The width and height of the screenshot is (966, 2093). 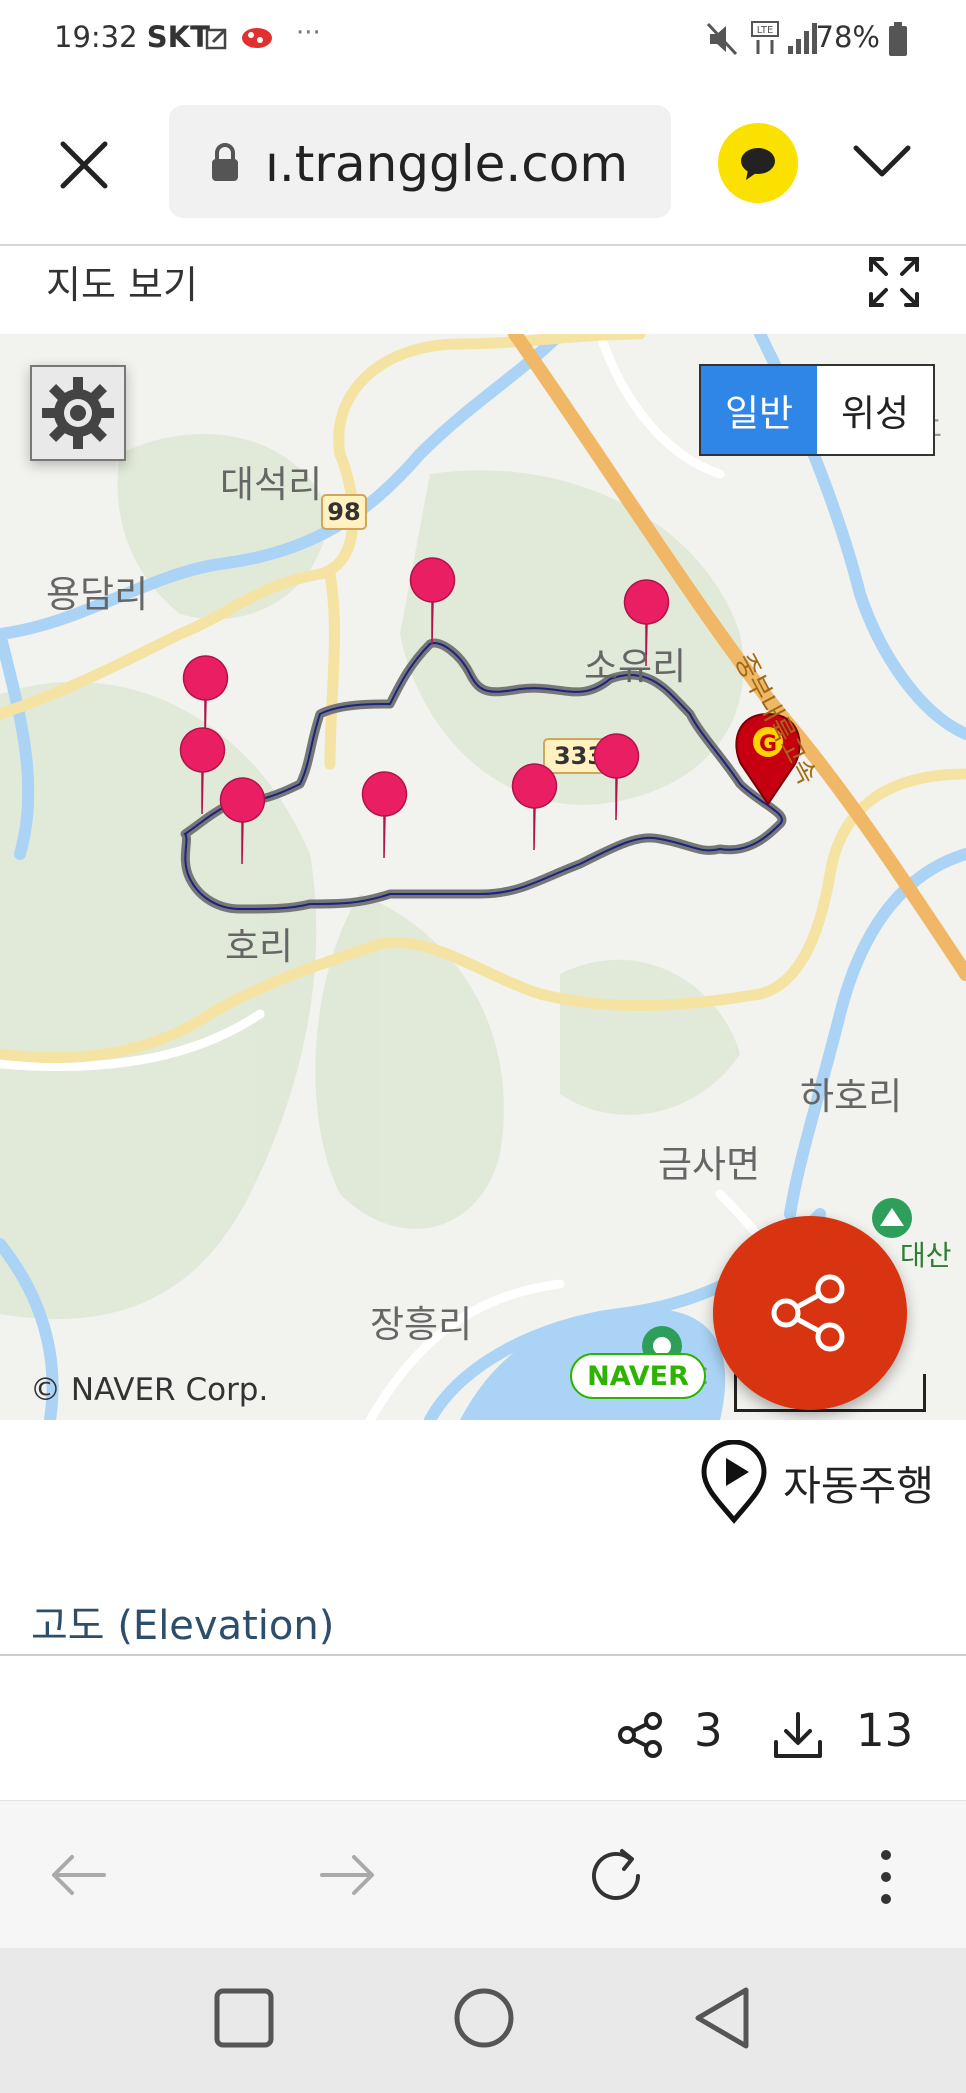 I want to click on kakao-talk-button, so click(x=758, y=163).